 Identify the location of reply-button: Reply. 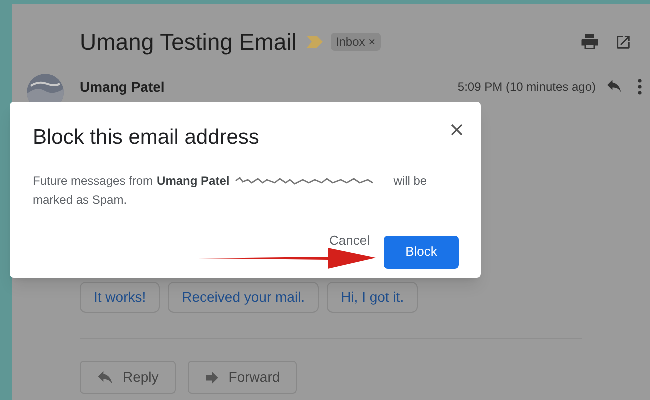
(128, 377).